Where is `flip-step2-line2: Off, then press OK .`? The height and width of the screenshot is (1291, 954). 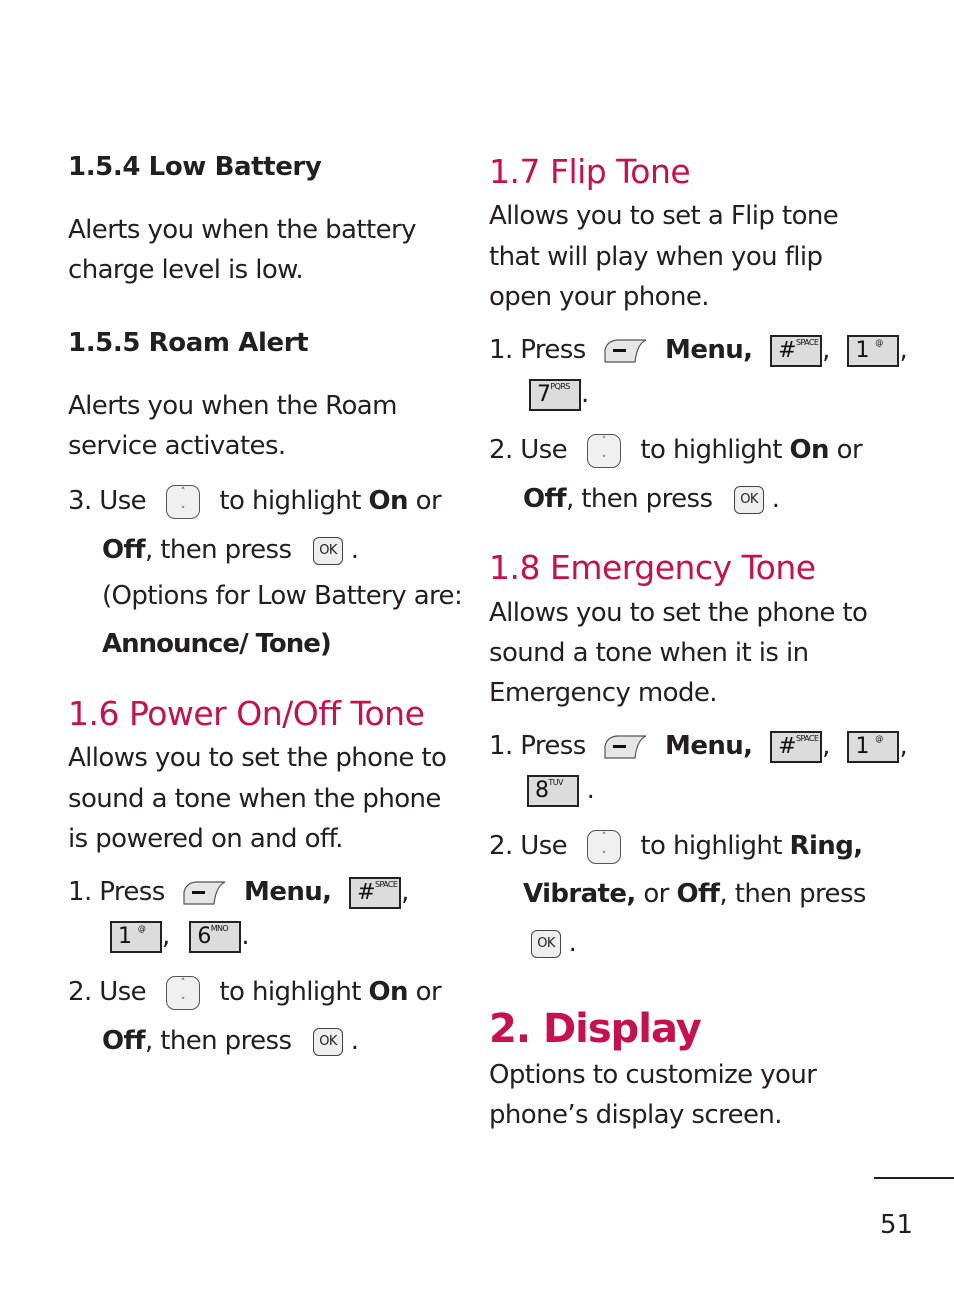
flip-step2-line2: Off, then press OK . is located at coordinates (651, 499).